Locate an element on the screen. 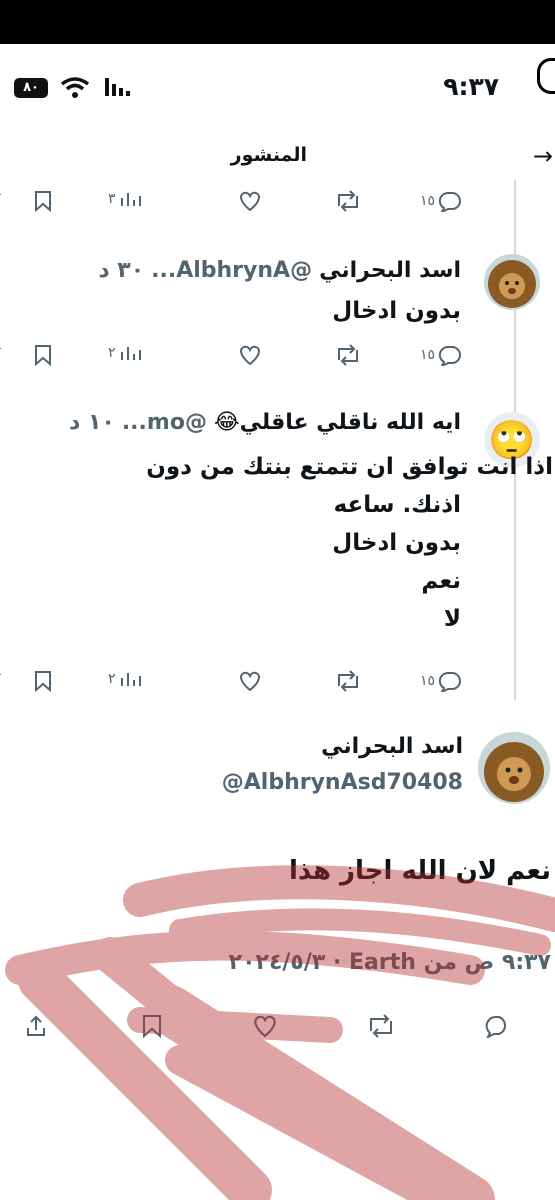  status-clock: ٩:٣٧ is located at coordinates (471, 86).